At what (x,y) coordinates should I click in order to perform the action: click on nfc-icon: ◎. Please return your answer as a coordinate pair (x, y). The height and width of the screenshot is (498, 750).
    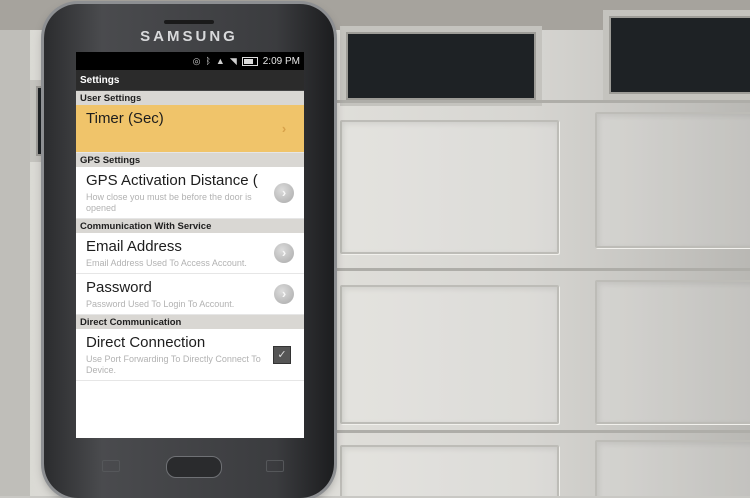
    Looking at the image, I should click on (196, 60).